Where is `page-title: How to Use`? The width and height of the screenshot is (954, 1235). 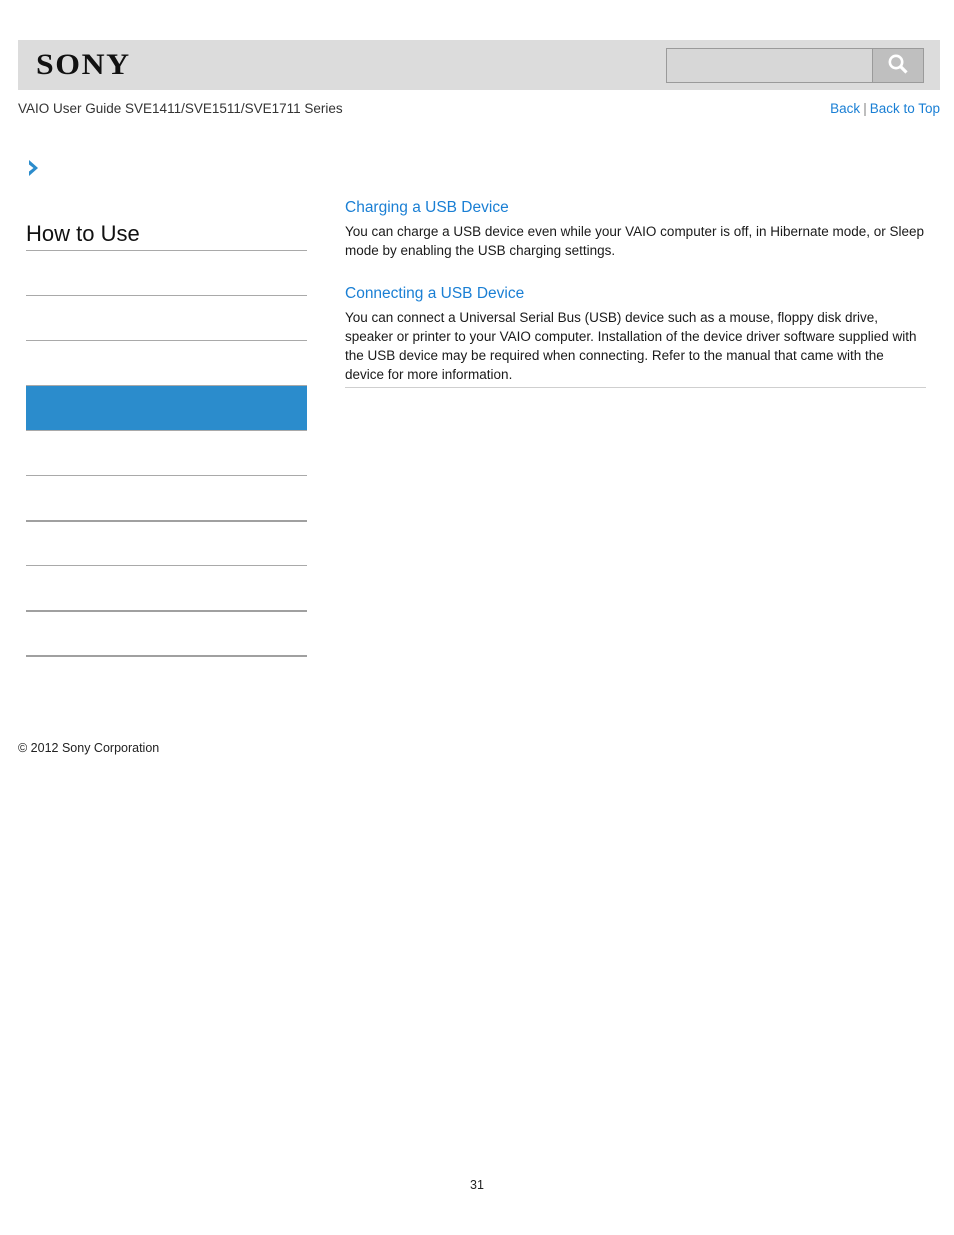 page-title: How to Use is located at coordinates (83, 233).